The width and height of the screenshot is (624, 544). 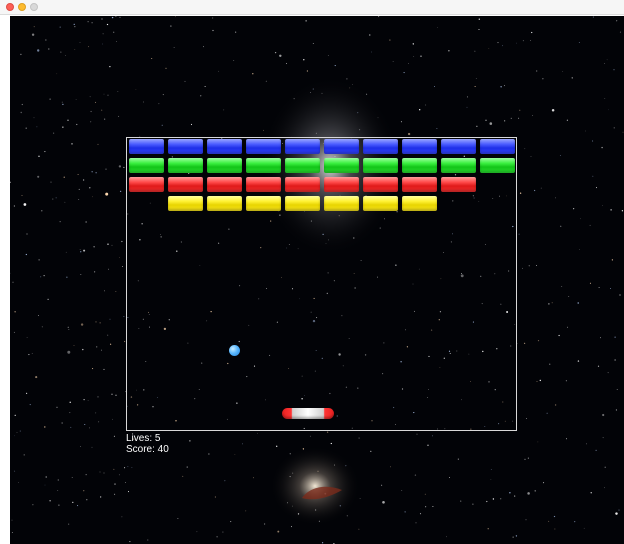 I want to click on ball, so click(x=234, y=350).